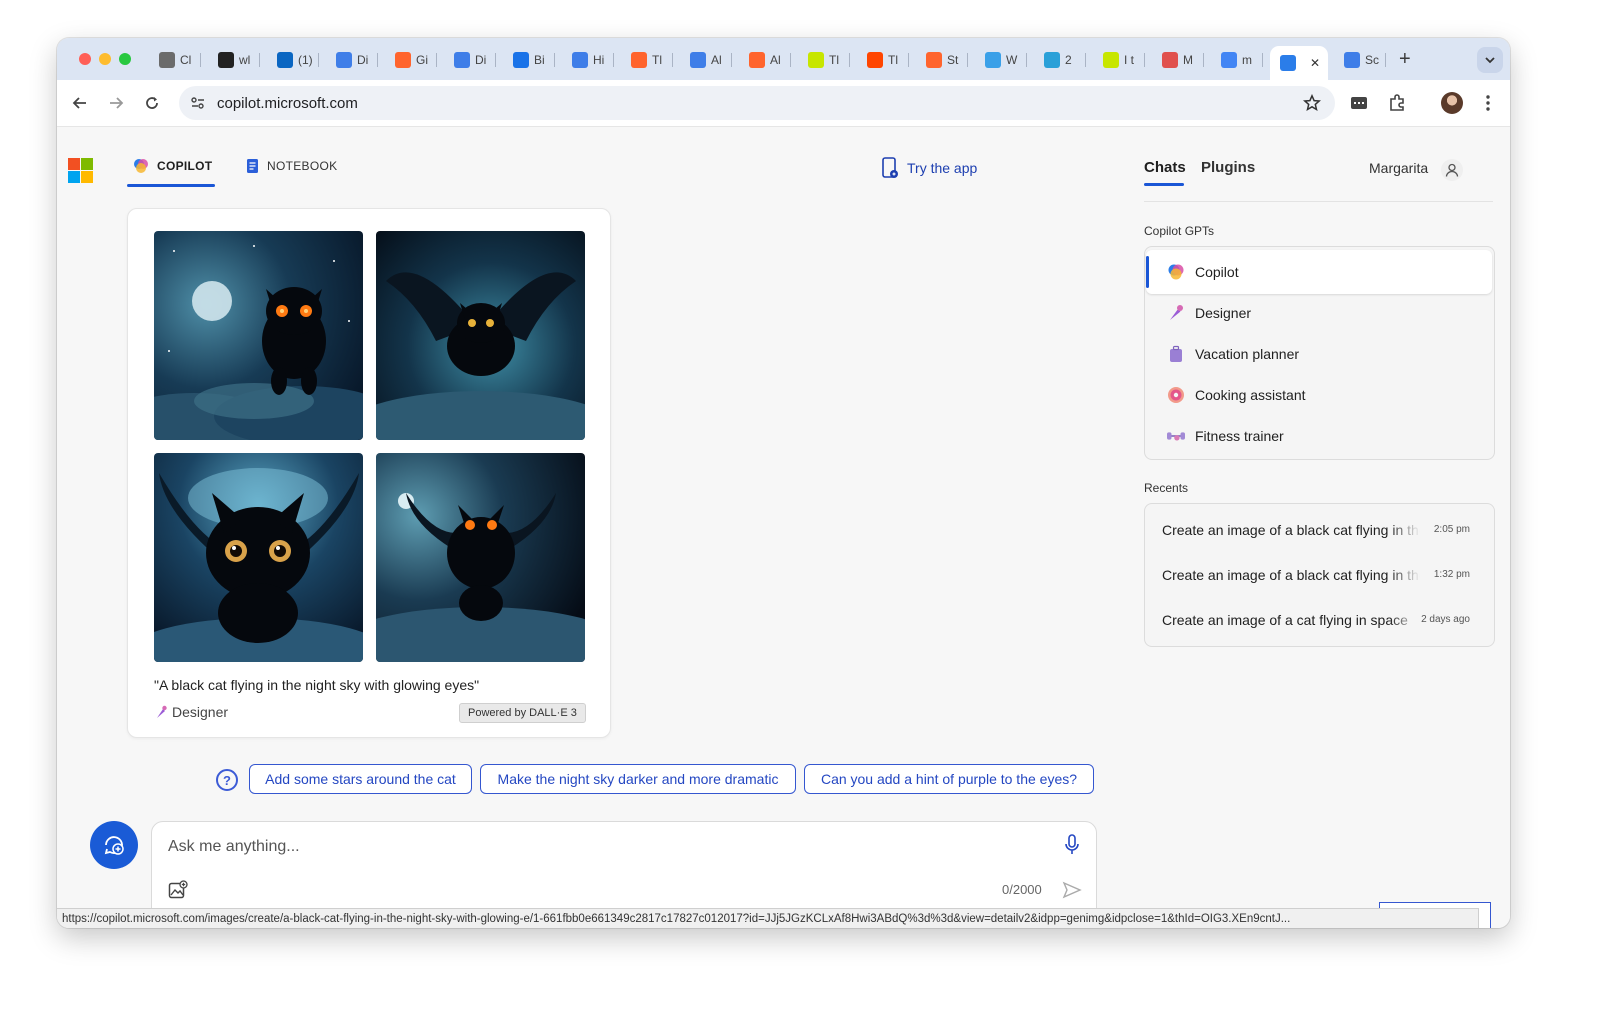 The height and width of the screenshot is (1025, 1600). What do you see at coordinates (344, 60) in the screenshot?
I see `docs-icon` at bounding box center [344, 60].